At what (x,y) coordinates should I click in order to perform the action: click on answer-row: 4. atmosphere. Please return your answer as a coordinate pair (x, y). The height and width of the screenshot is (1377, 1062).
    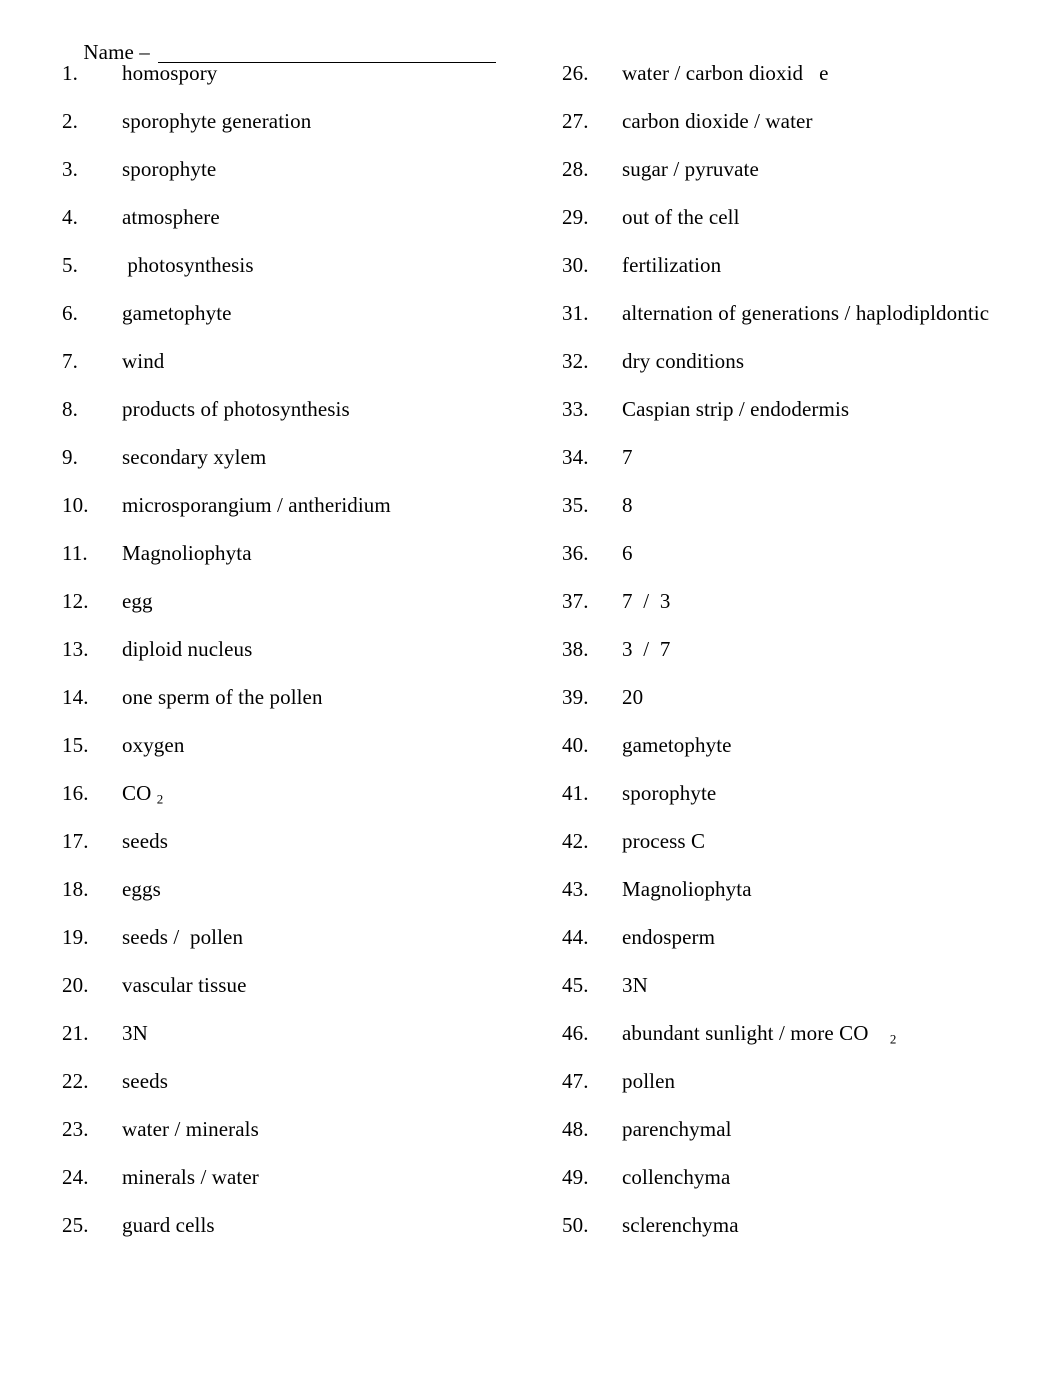
    Looking at the image, I should click on (297, 226).